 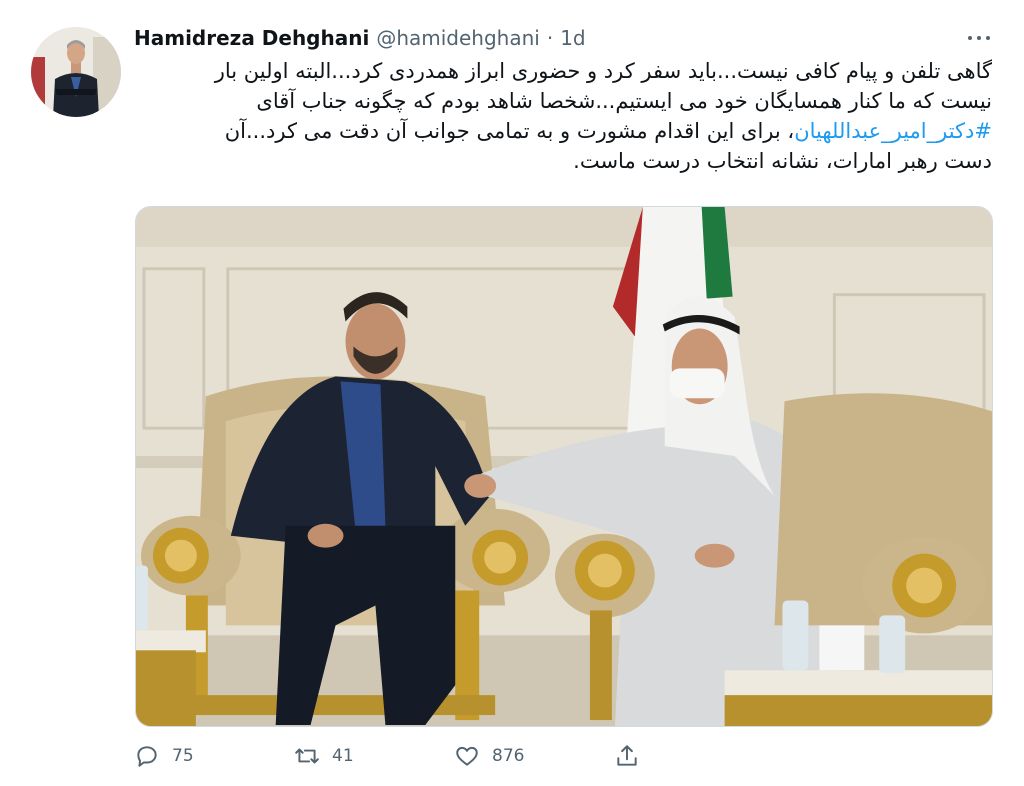 I want to click on like-icon, so click(x=467, y=756).